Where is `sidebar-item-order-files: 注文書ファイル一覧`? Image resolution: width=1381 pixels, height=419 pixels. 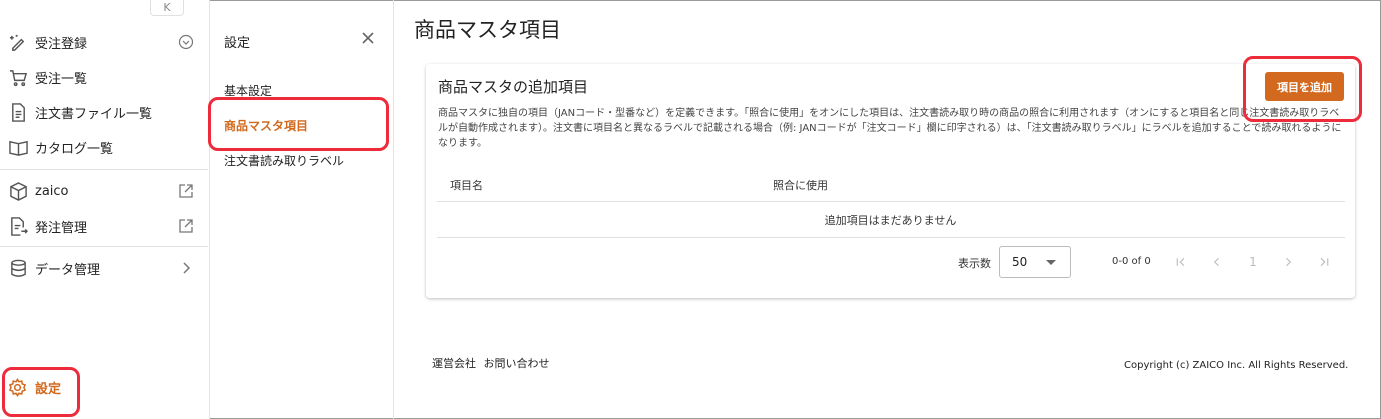
sidebar-item-order-files: 注文書ファイル一覧 is located at coordinates (104, 112).